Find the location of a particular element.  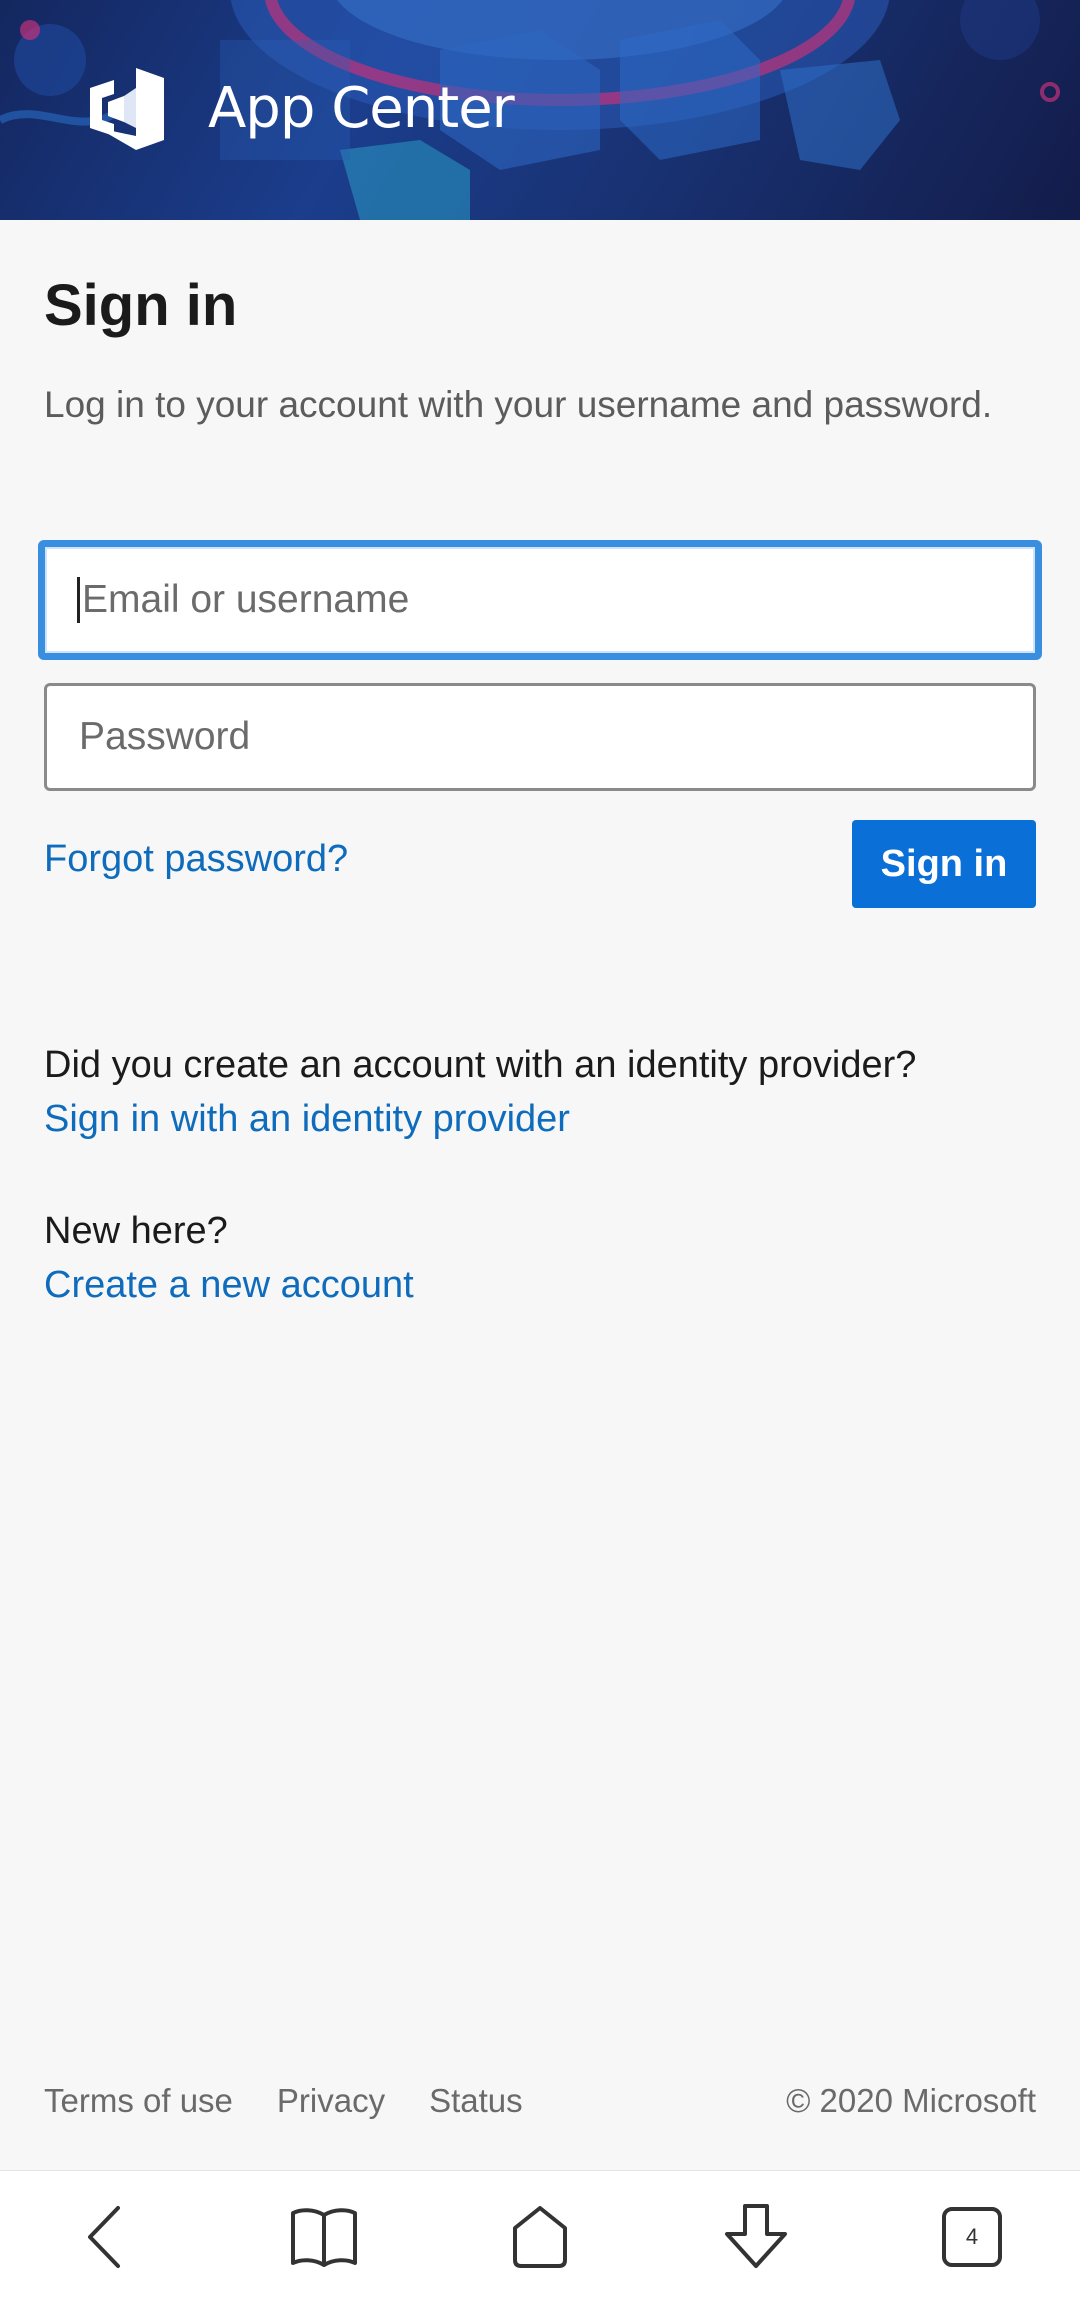

status-link: Status is located at coordinates (476, 2101).